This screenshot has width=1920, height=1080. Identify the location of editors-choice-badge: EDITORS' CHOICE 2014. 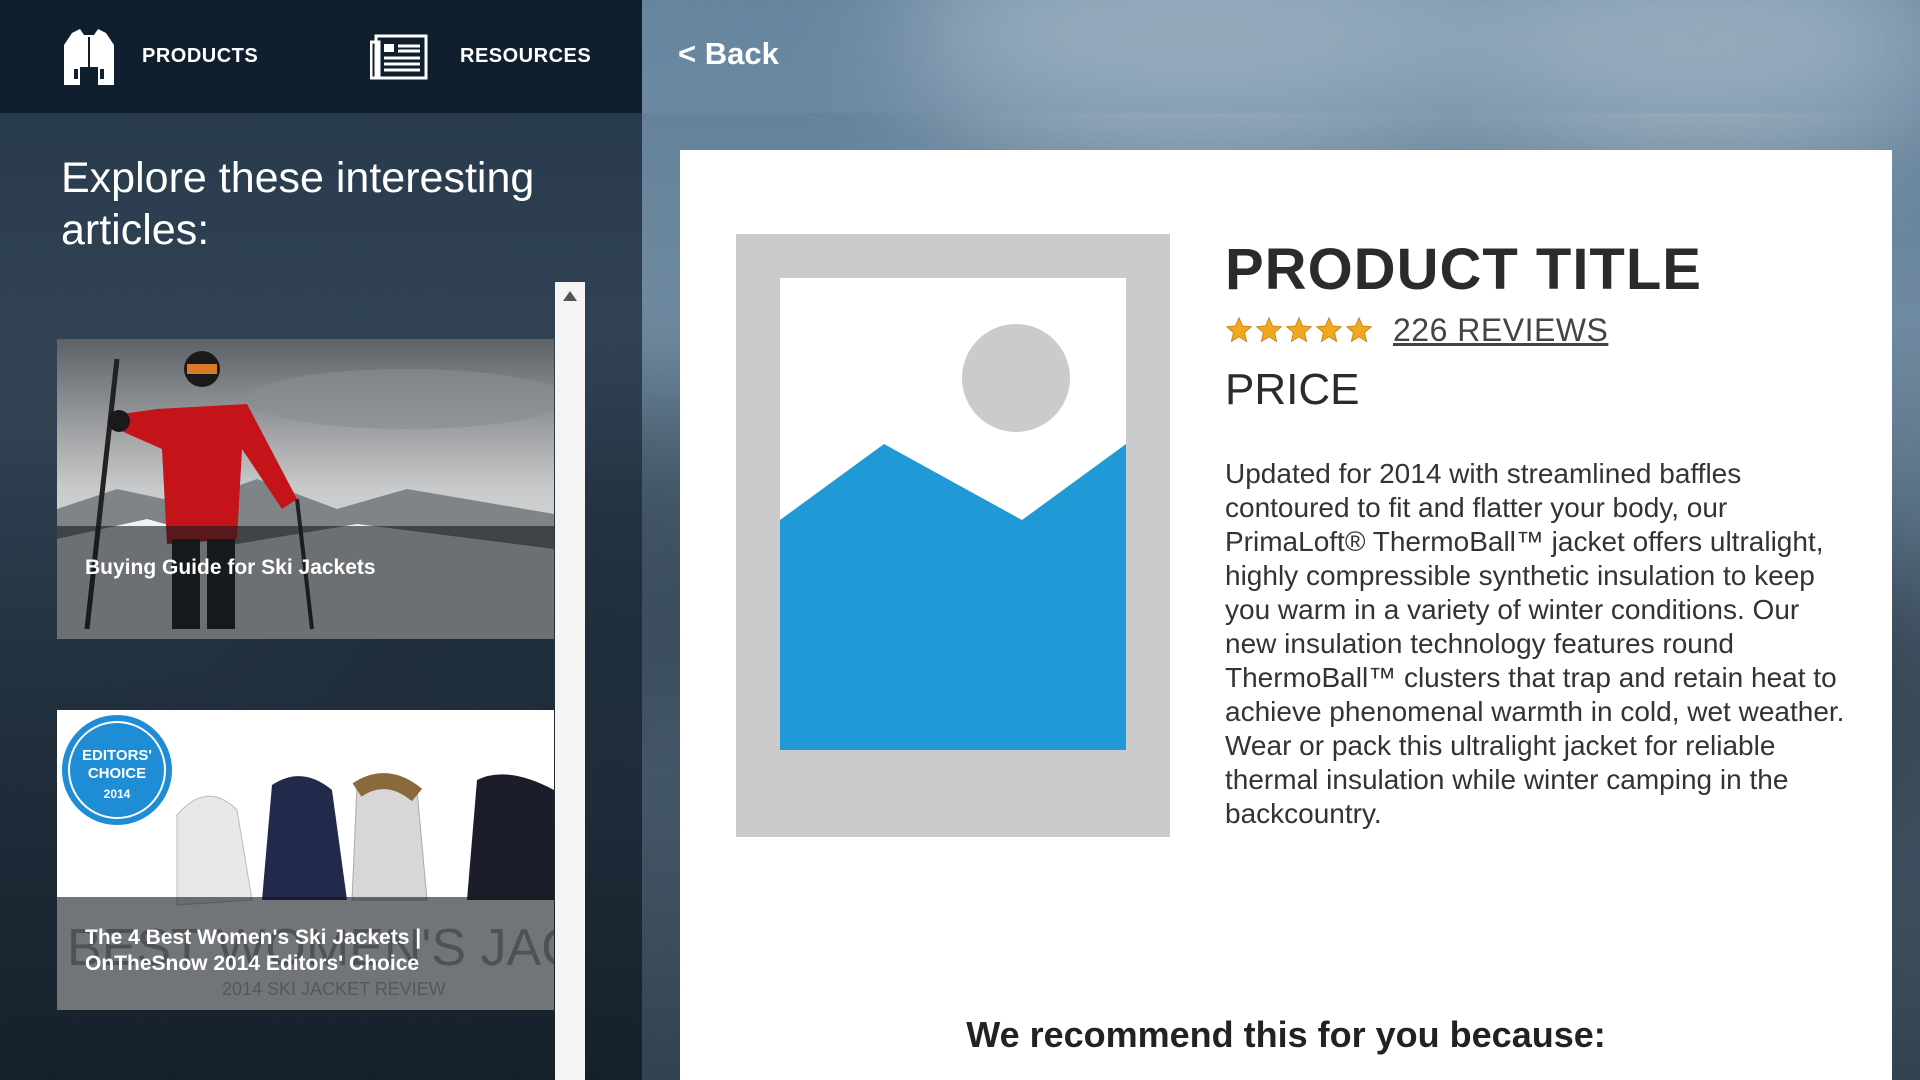
(117, 770).